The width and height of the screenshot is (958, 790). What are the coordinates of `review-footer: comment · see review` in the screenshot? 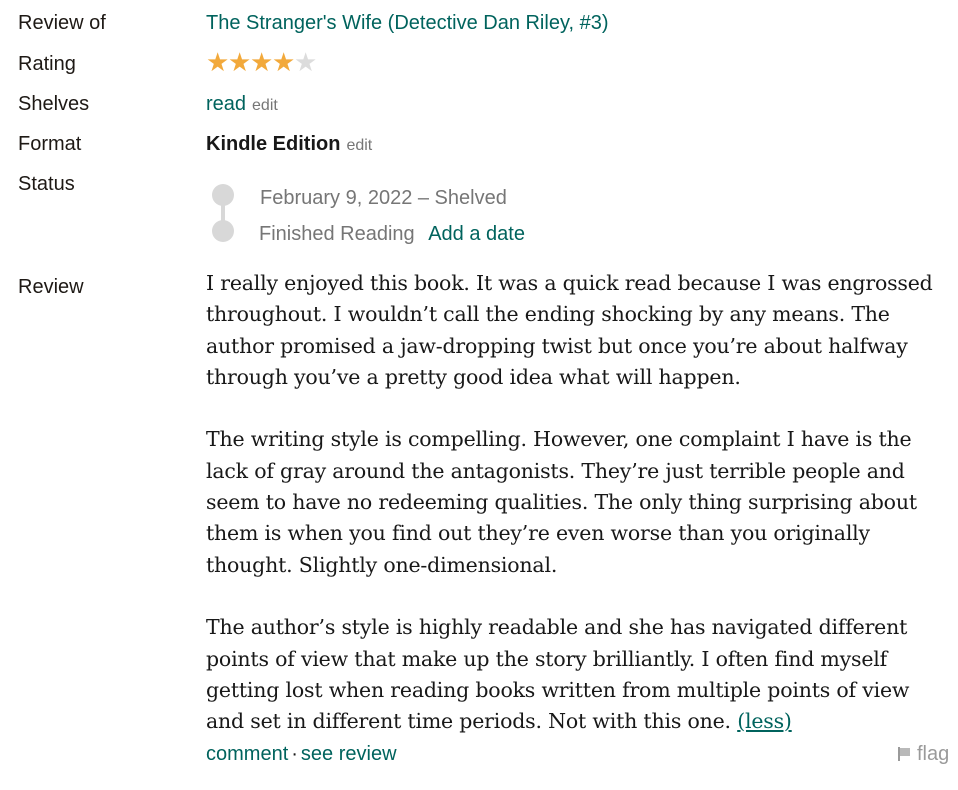 It's located at (301, 754).